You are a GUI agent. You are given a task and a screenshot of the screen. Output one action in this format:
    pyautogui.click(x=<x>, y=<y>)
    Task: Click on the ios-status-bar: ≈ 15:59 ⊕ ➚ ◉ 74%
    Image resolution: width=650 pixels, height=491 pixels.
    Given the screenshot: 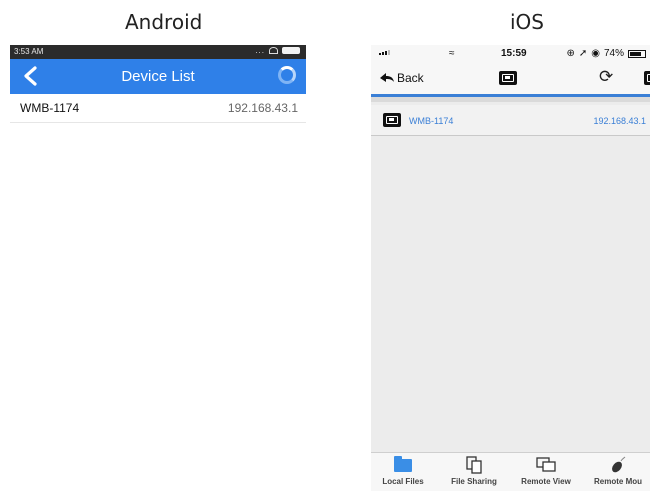 What is the action you would take?
    pyautogui.click(x=510, y=54)
    